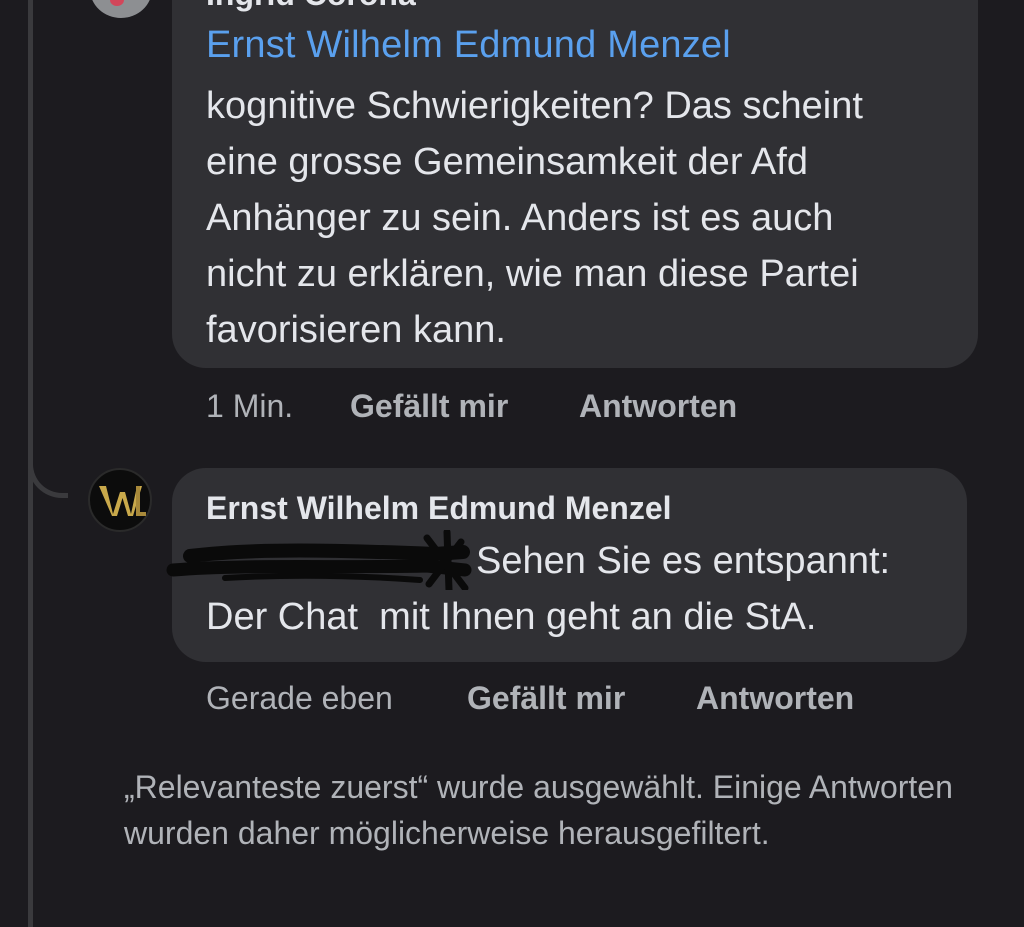  I want to click on comment-time: 1 Min., so click(250, 406).